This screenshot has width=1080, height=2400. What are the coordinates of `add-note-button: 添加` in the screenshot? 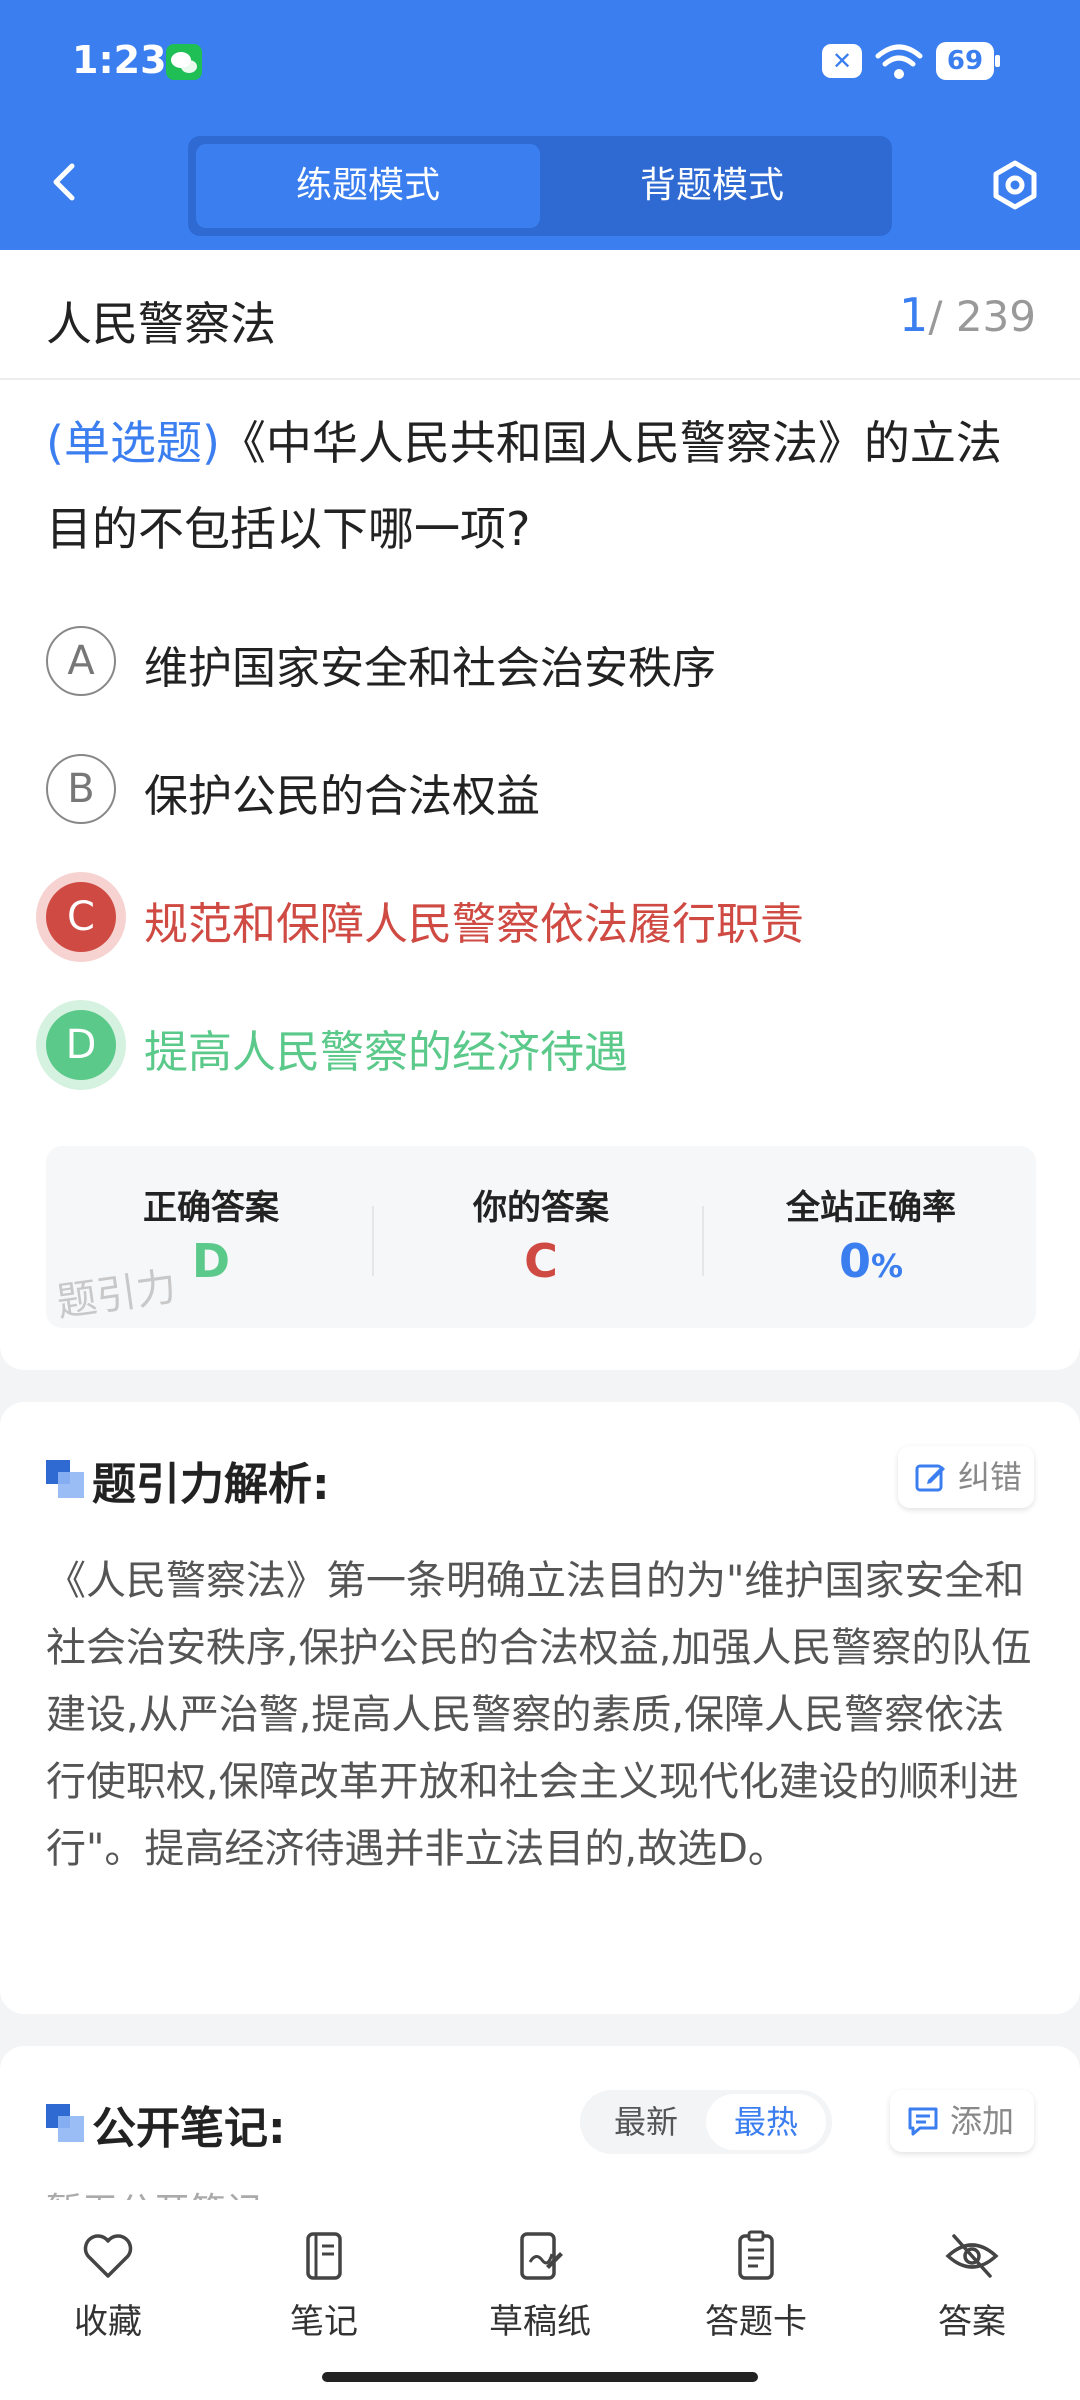 It's located at (962, 2121).